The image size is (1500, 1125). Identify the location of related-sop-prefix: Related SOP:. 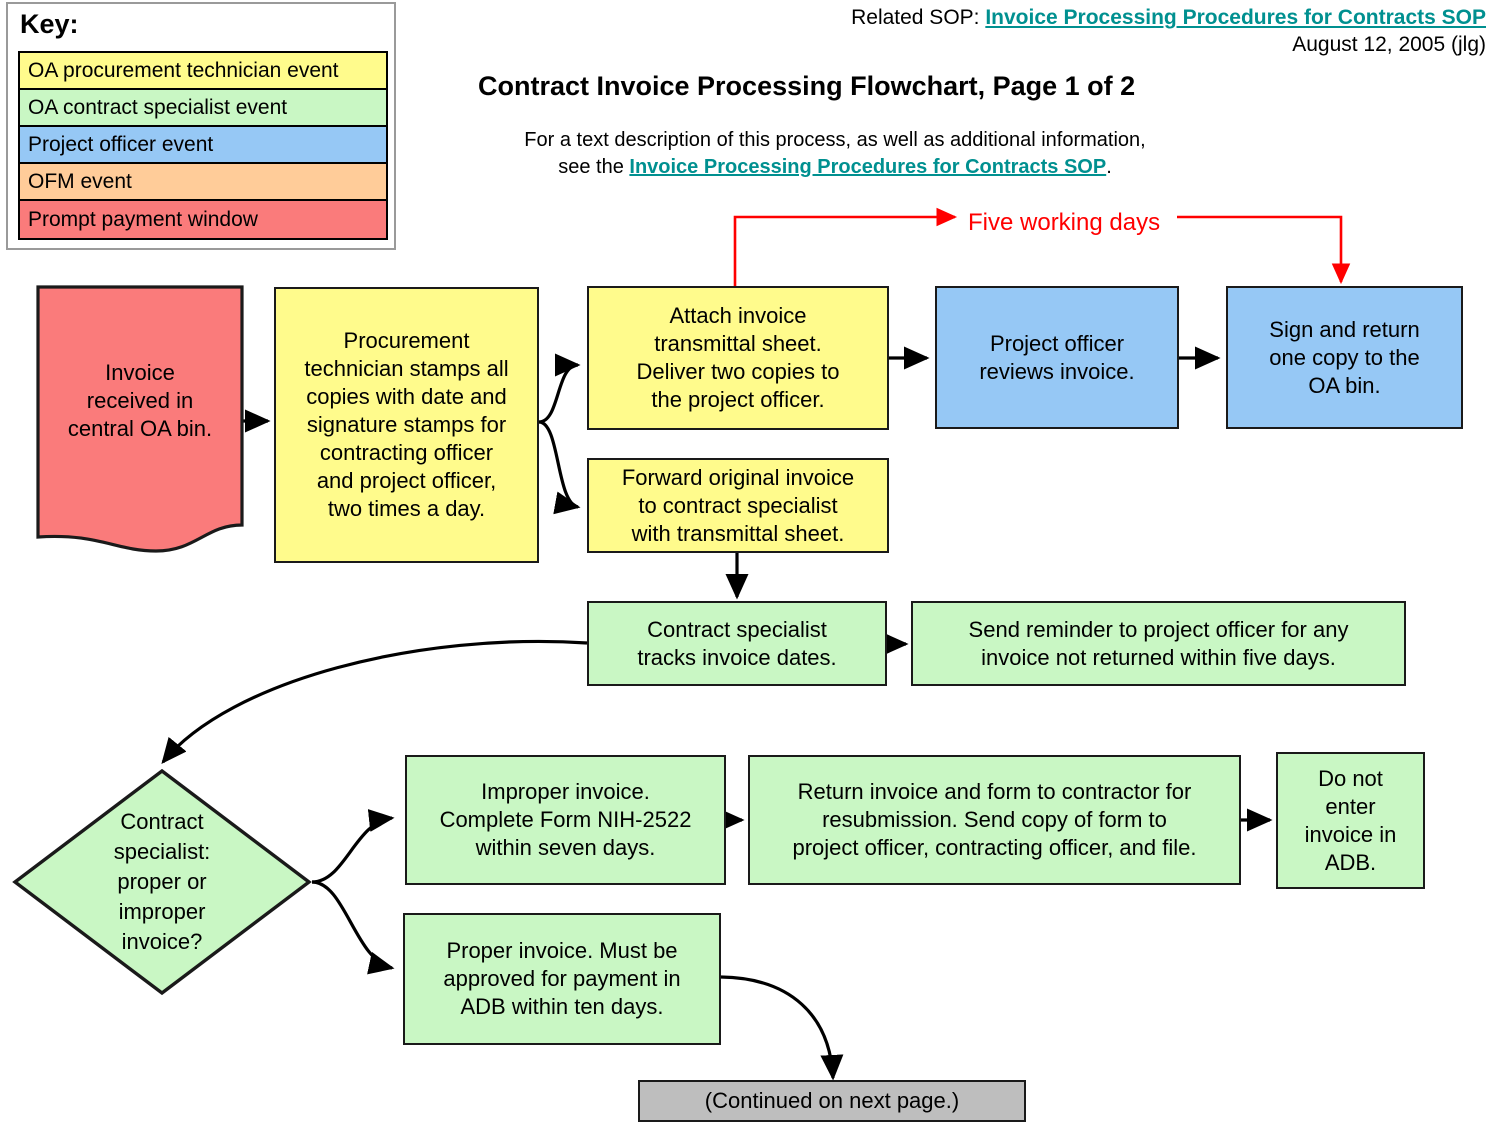
(918, 17).